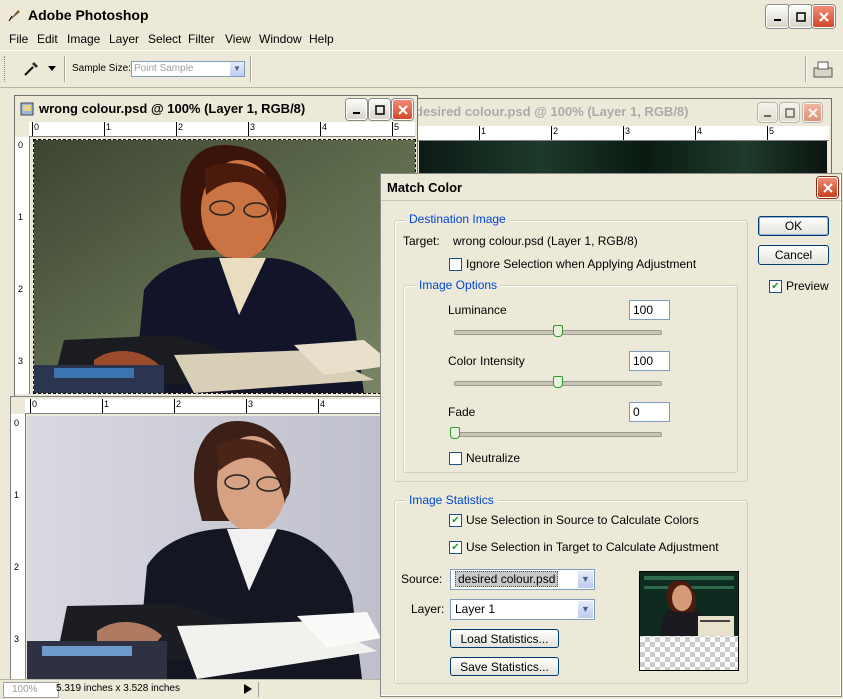 The height and width of the screenshot is (699, 843). What do you see at coordinates (451, 500) in the screenshot?
I see `image-statistics-legend: Image Statistics` at bounding box center [451, 500].